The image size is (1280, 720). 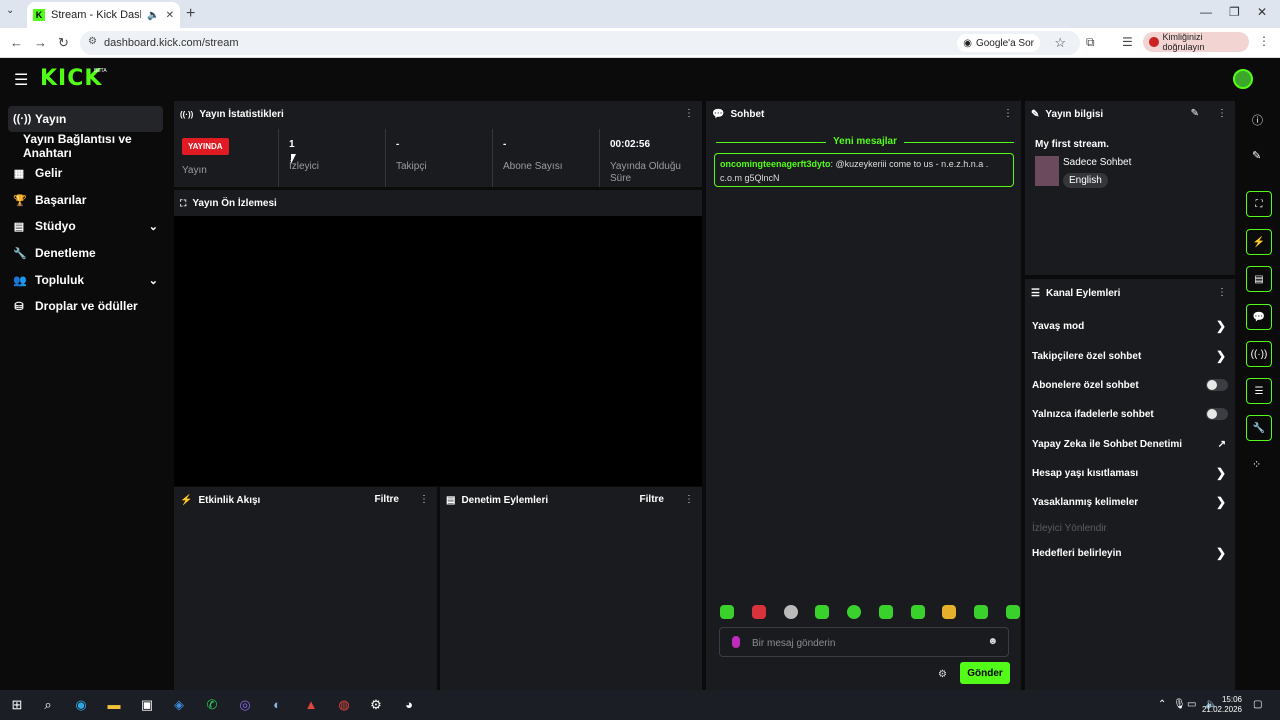 What do you see at coordinates (1154, 42) in the screenshot?
I see `profile-icon` at bounding box center [1154, 42].